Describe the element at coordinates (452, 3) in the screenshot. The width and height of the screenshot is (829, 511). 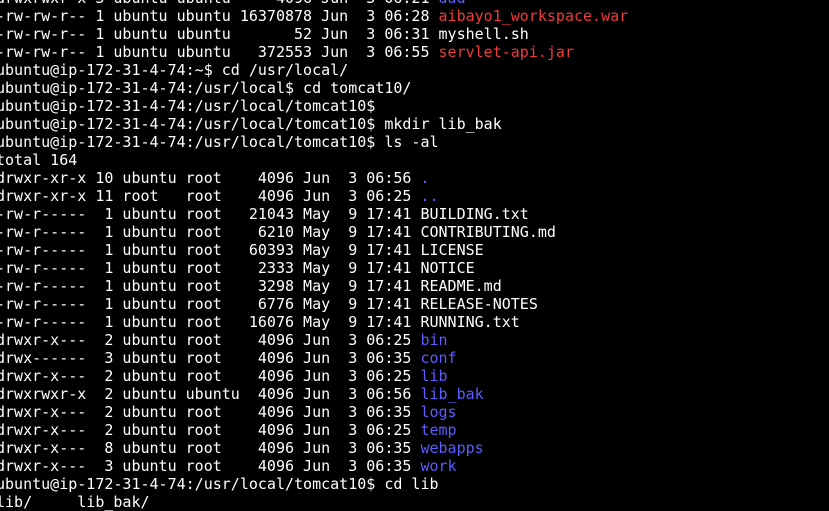
I see `file-name: ddd` at that location.